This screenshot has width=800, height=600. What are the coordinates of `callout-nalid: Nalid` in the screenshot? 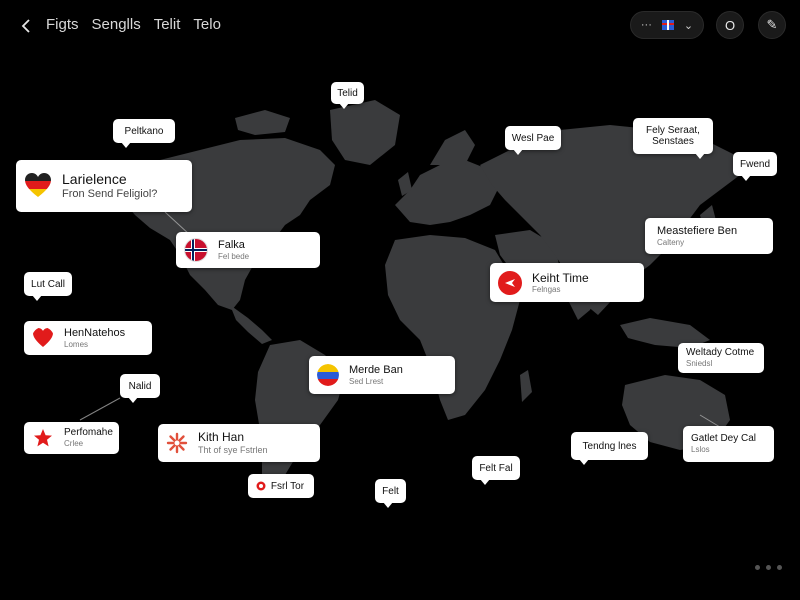 It's located at (140, 388).